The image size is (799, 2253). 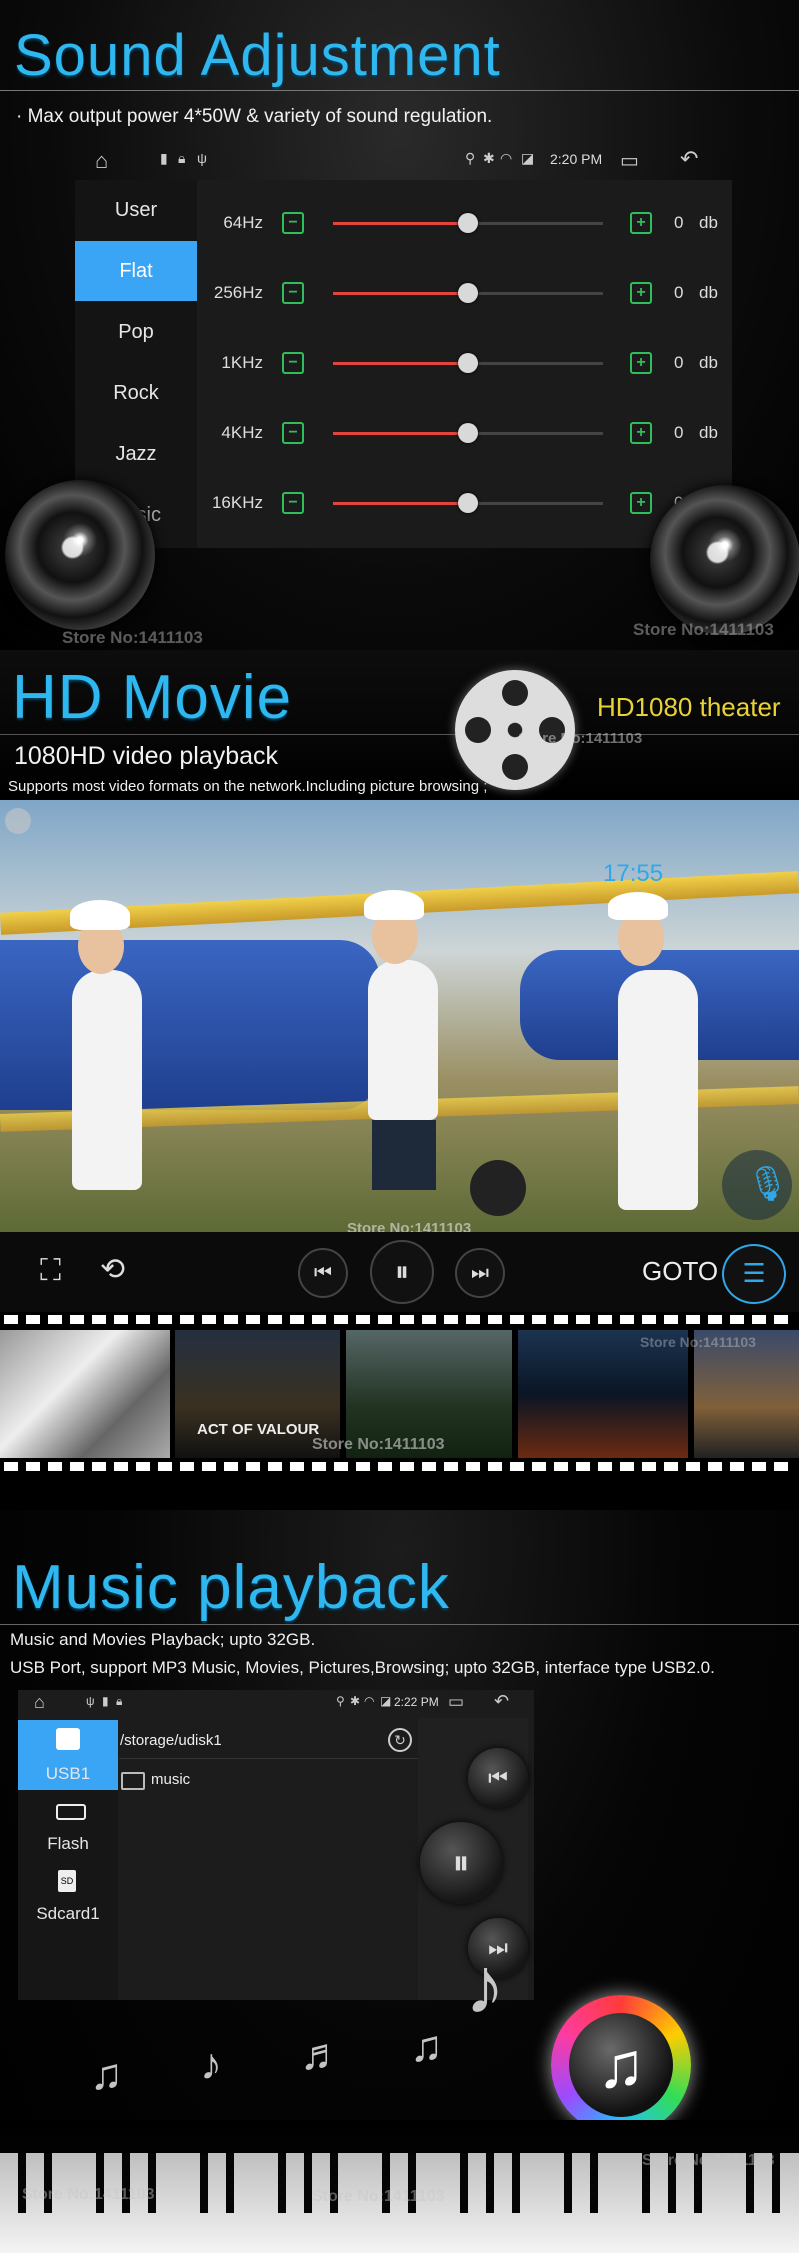 What do you see at coordinates (242, 432) in the screenshot?
I see `band-label: 4KHz` at bounding box center [242, 432].